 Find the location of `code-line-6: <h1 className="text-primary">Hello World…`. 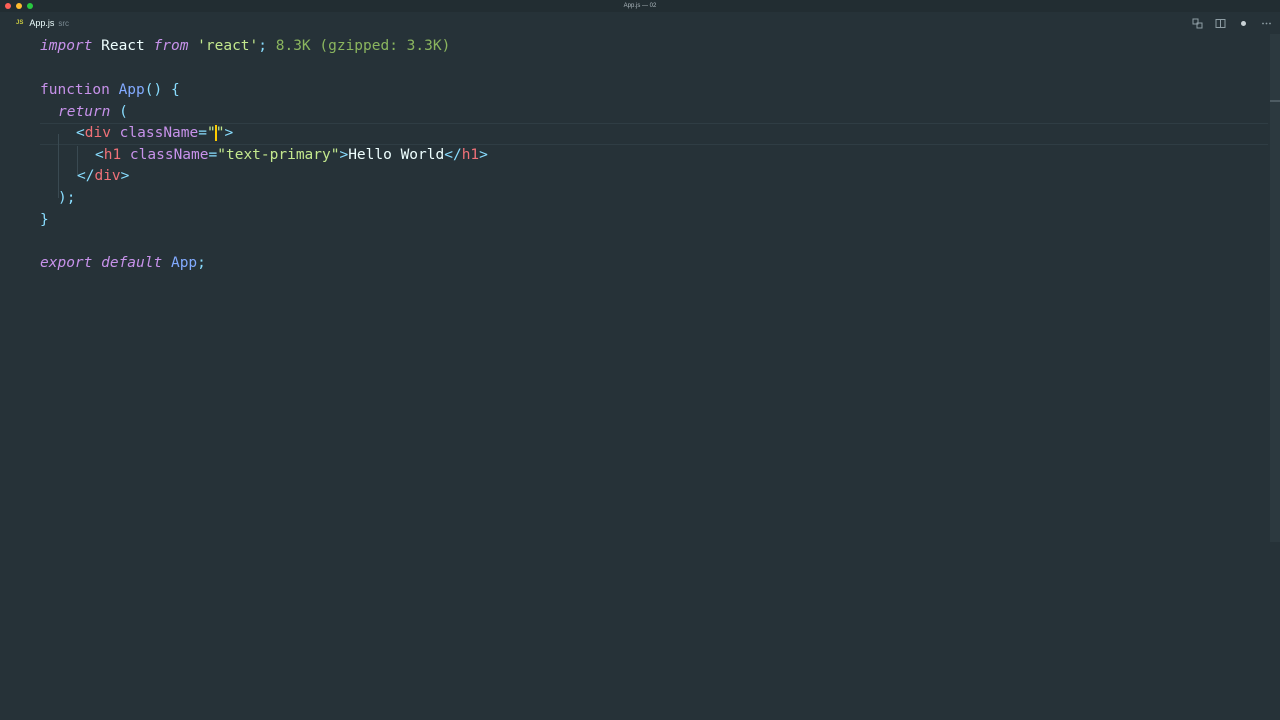

code-line-6: <h1 className="text-primary">Hello World… is located at coordinates (291, 156).